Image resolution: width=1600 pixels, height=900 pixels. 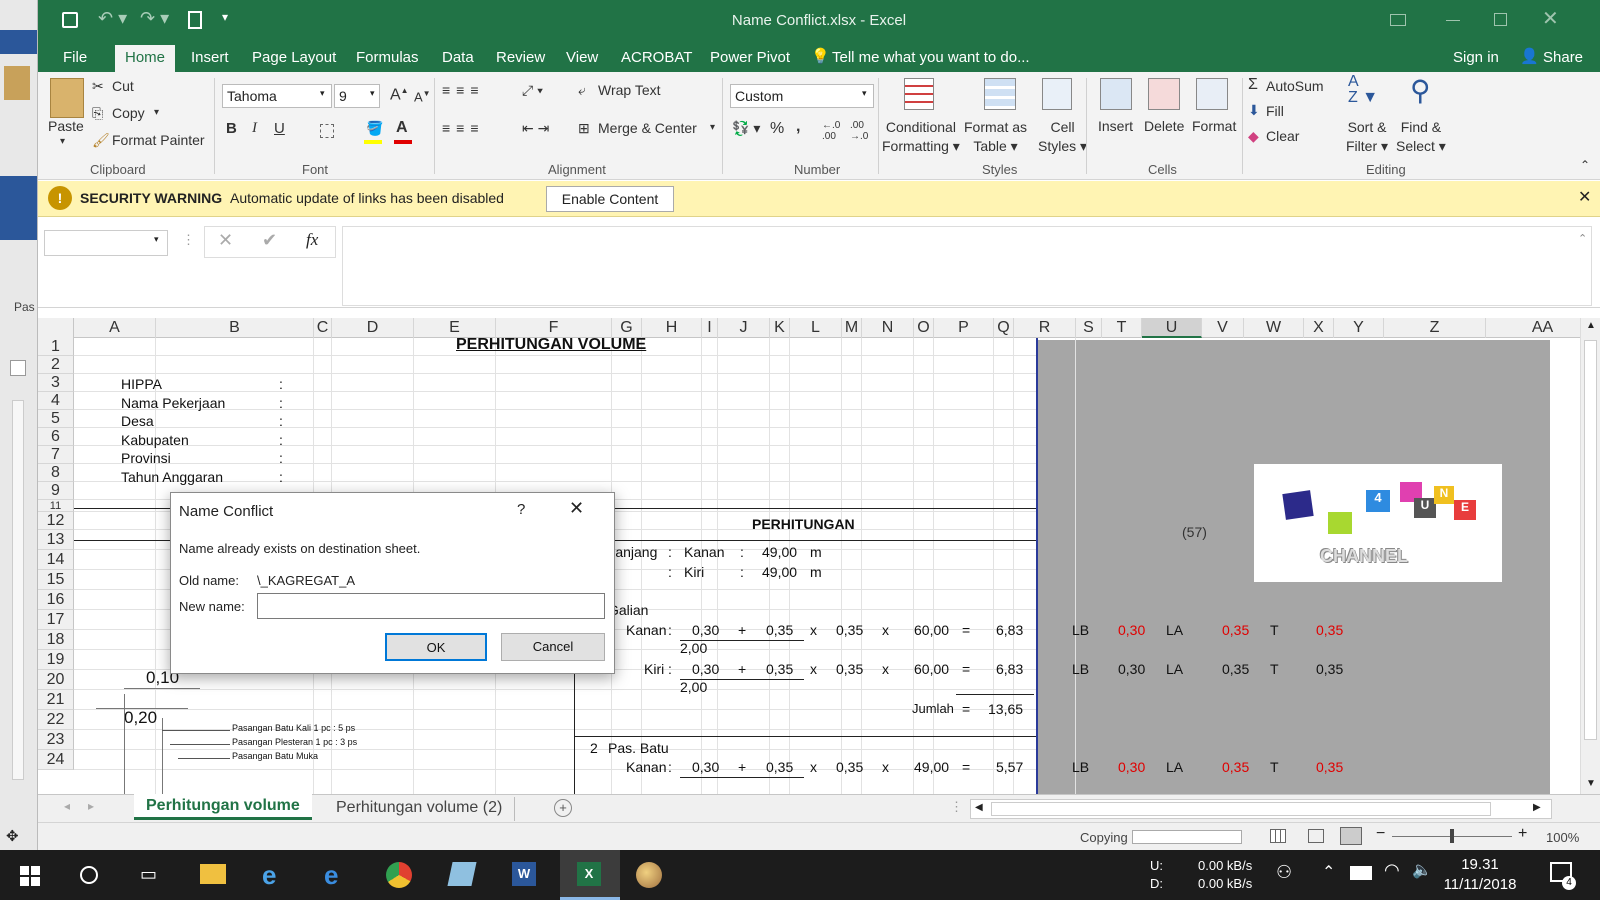 I want to click on row-header: 13, so click(x=56, y=540).